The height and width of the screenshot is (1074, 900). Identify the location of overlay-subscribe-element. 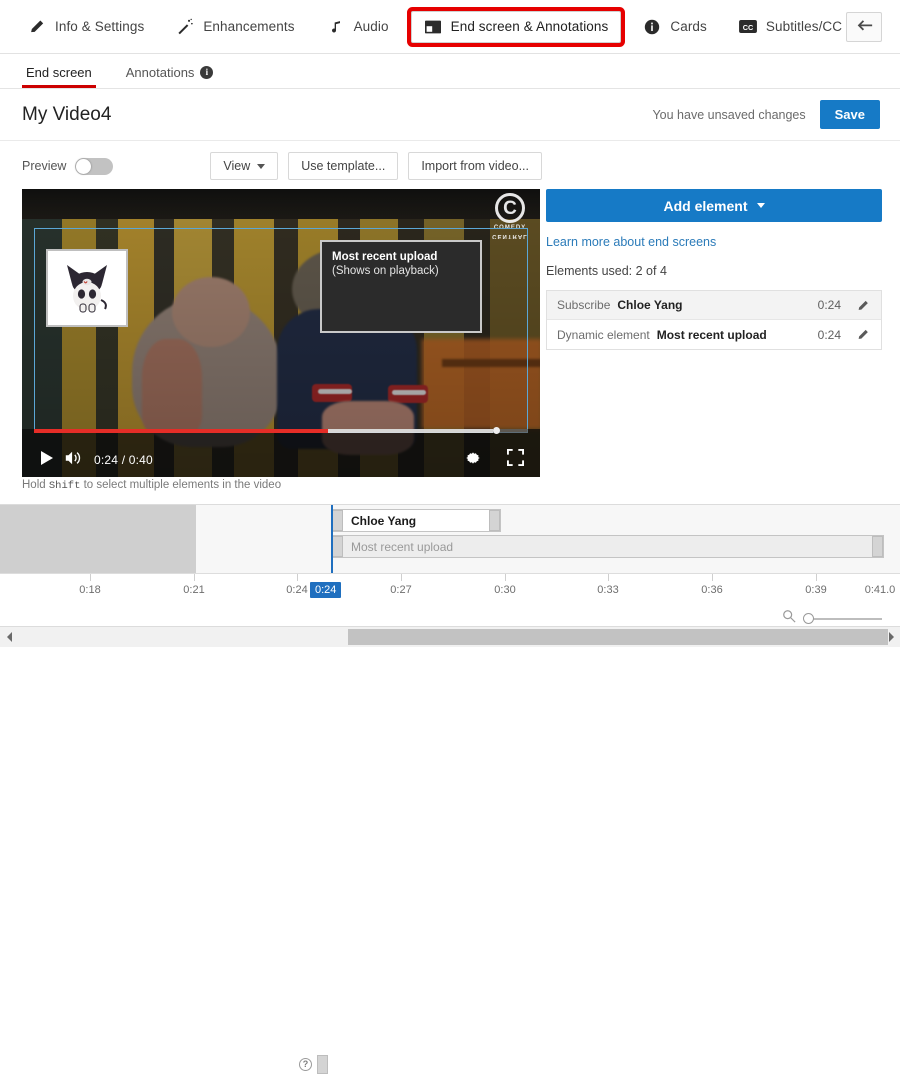
(87, 288).